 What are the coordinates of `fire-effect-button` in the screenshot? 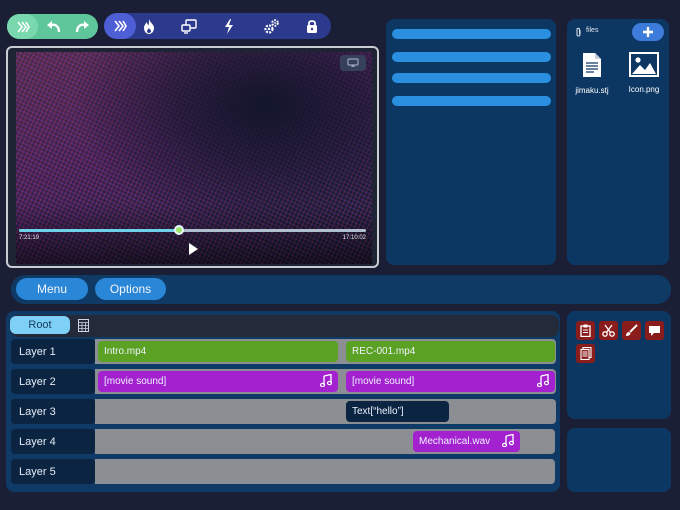 It's located at (149, 26).